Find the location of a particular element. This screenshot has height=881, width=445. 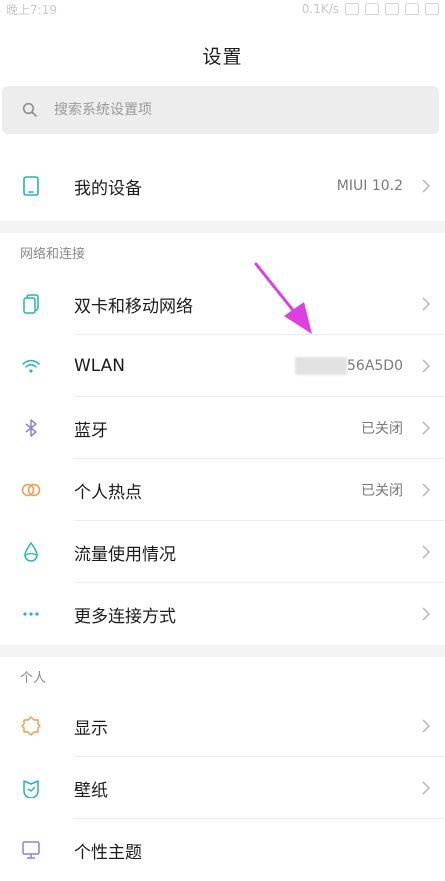

wlan-row: WLAN 56A5D0 is located at coordinates (222, 366).